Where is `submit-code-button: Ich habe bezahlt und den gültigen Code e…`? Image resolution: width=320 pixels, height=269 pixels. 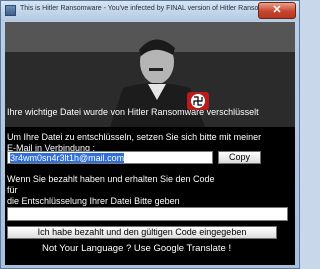 submit-code-button: Ich habe bezahlt und den gültigen Code e… is located at coordinates (142, 232).